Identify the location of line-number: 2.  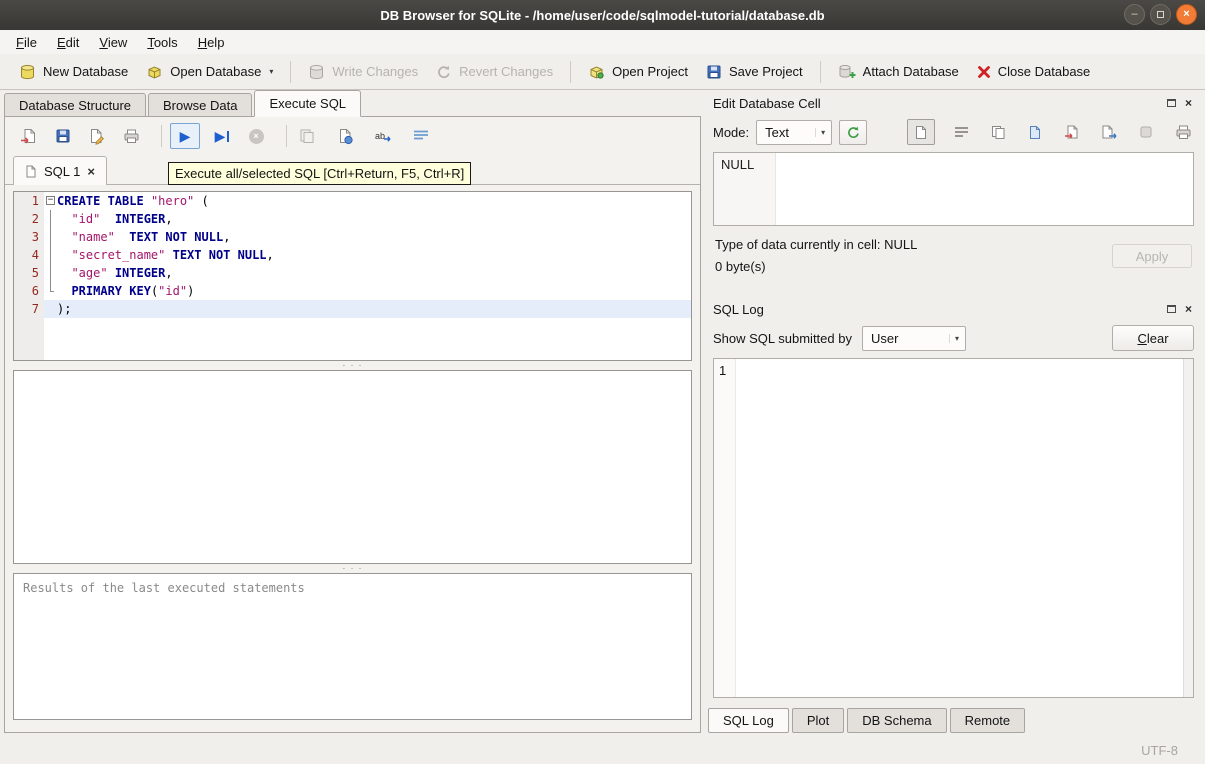
(29, 219).